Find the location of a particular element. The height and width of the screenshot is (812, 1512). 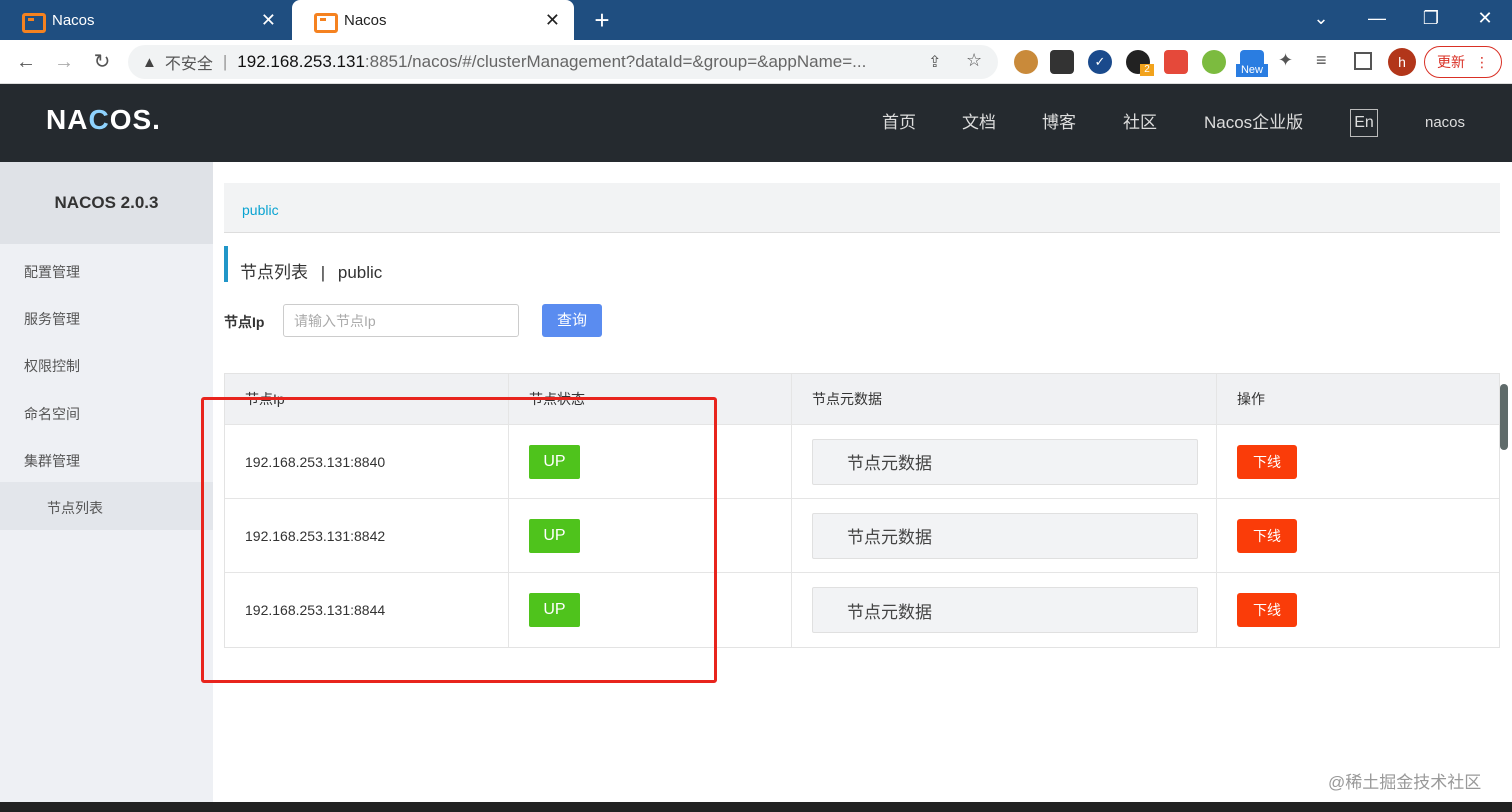

watermark: @稀土掘金技术社区 is located at coordinates (1405, 782).